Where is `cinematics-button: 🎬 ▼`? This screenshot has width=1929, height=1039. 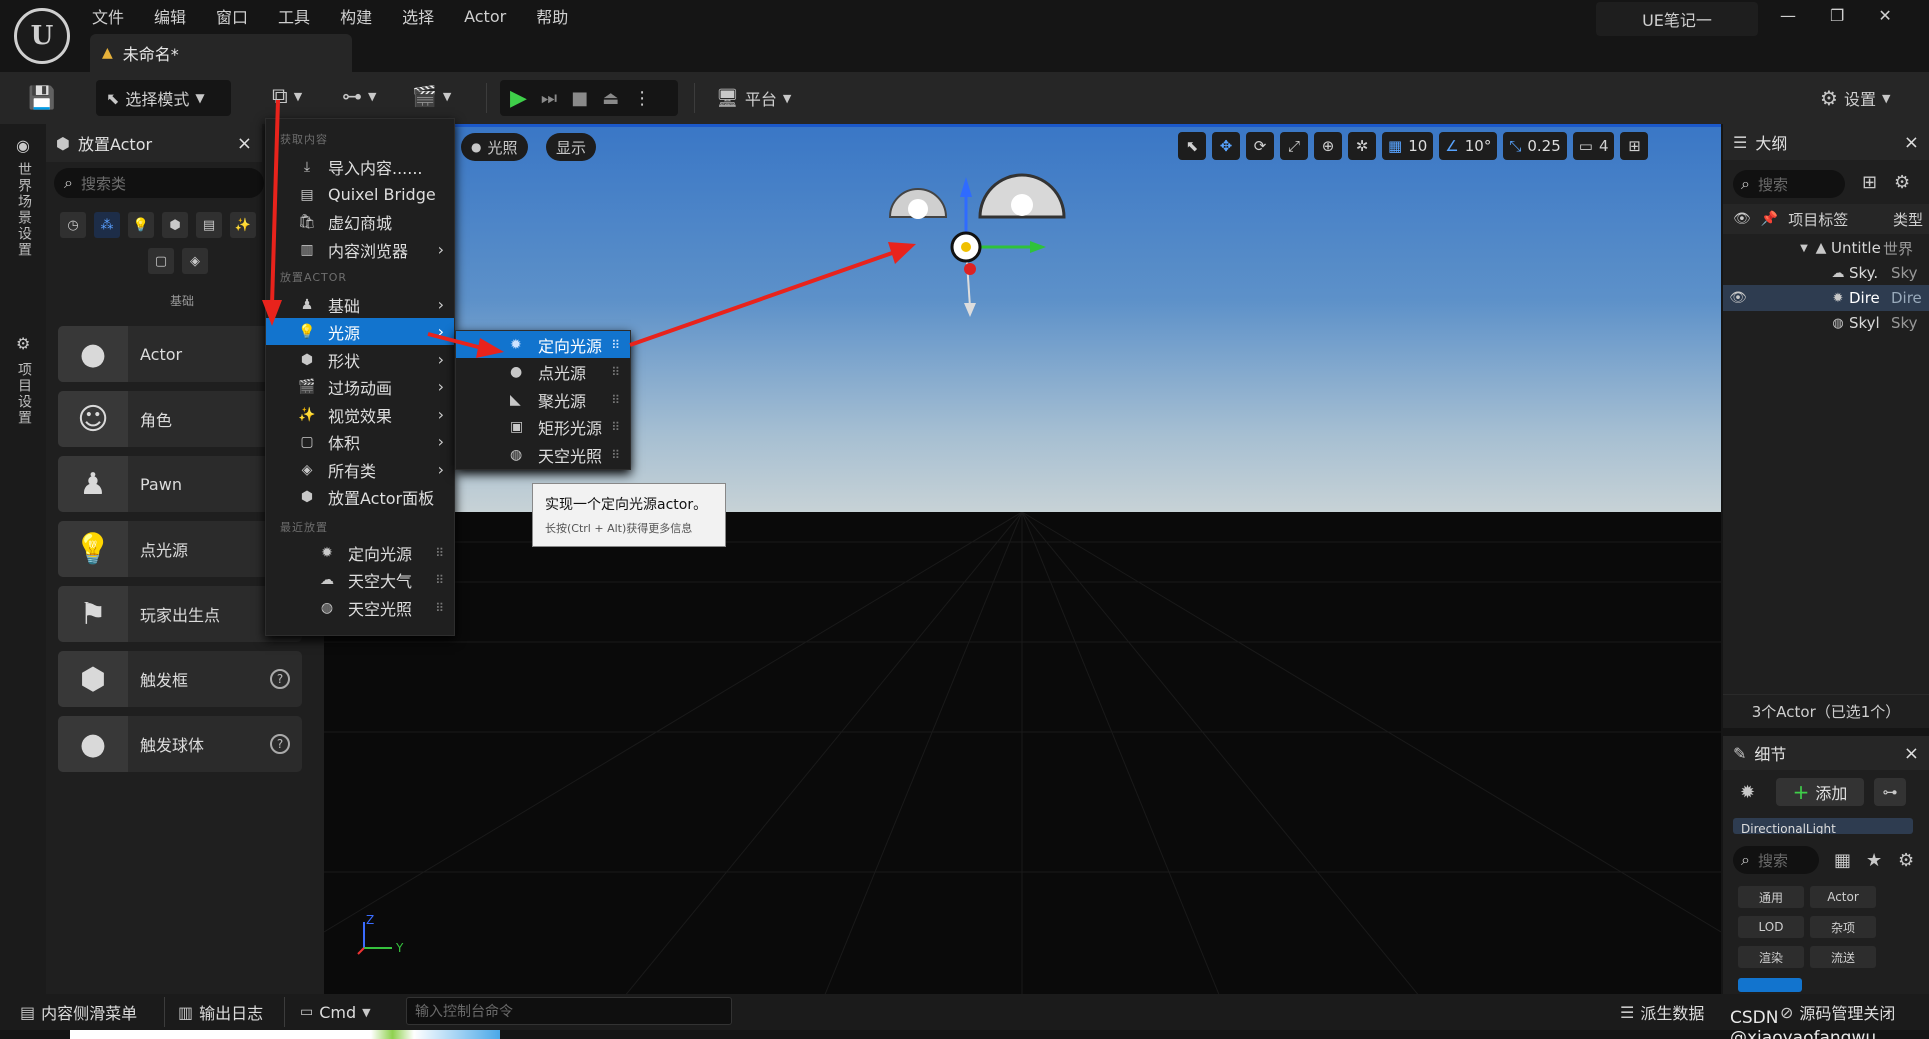 cinematics-button: 🎬 ▼ is located at coordinates (431, 96).